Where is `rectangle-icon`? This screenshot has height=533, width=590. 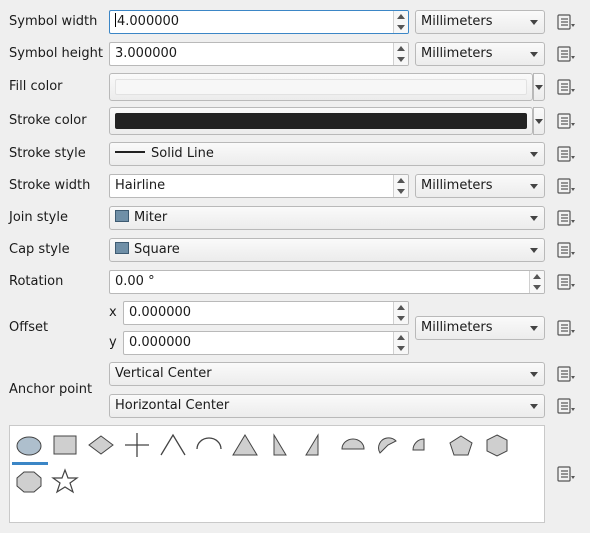 rectangle-icon is located at coordinates (65, 446).